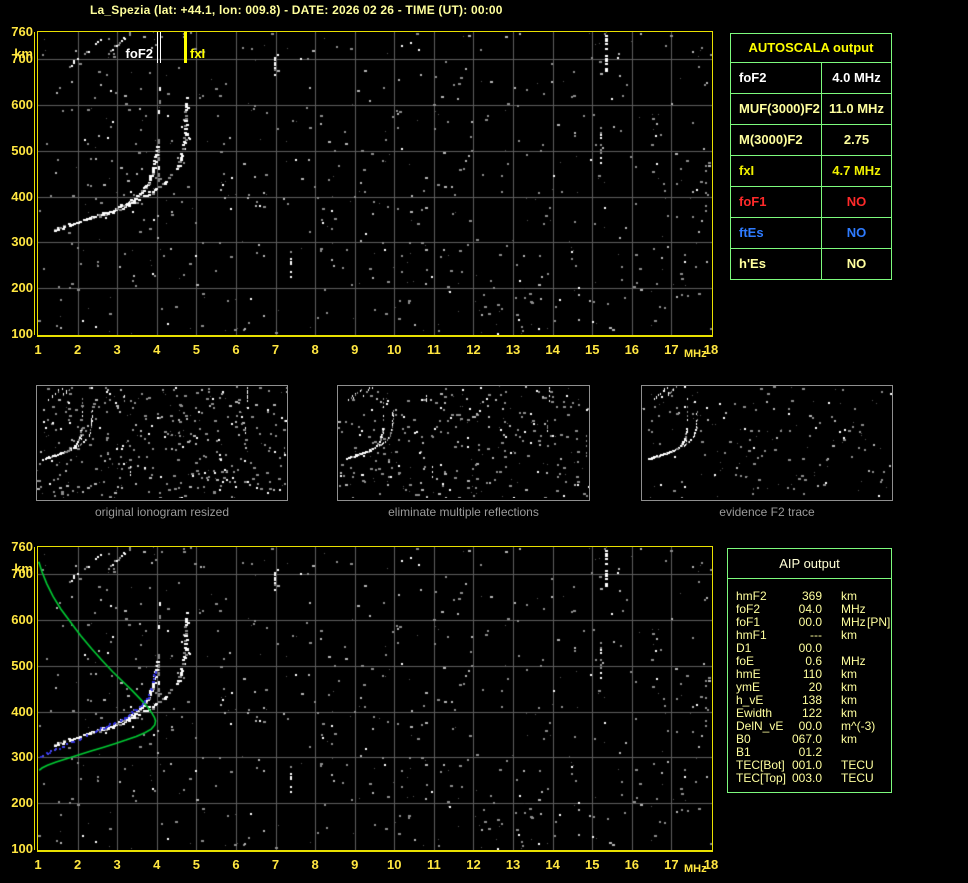 The image size is (968, 883). Describe the element at coordinates (776, 78) in the screenshot. I see `parameter-label: foF2` at that location.